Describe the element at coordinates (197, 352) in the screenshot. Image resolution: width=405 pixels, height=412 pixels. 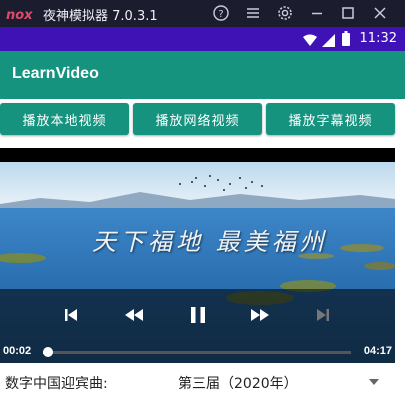
I see `seek-bar` at that location.